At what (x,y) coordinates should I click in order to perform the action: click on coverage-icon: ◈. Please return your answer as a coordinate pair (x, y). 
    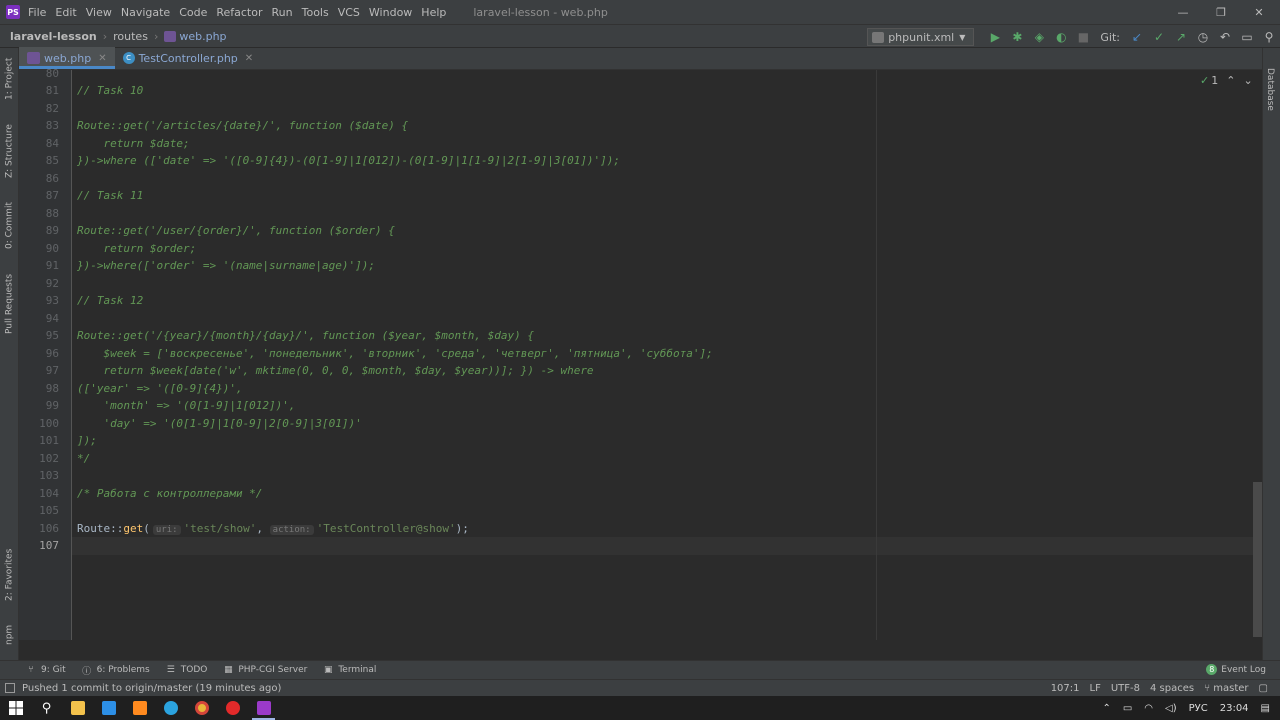
    Looking at the image, I should click on (1039, 37).